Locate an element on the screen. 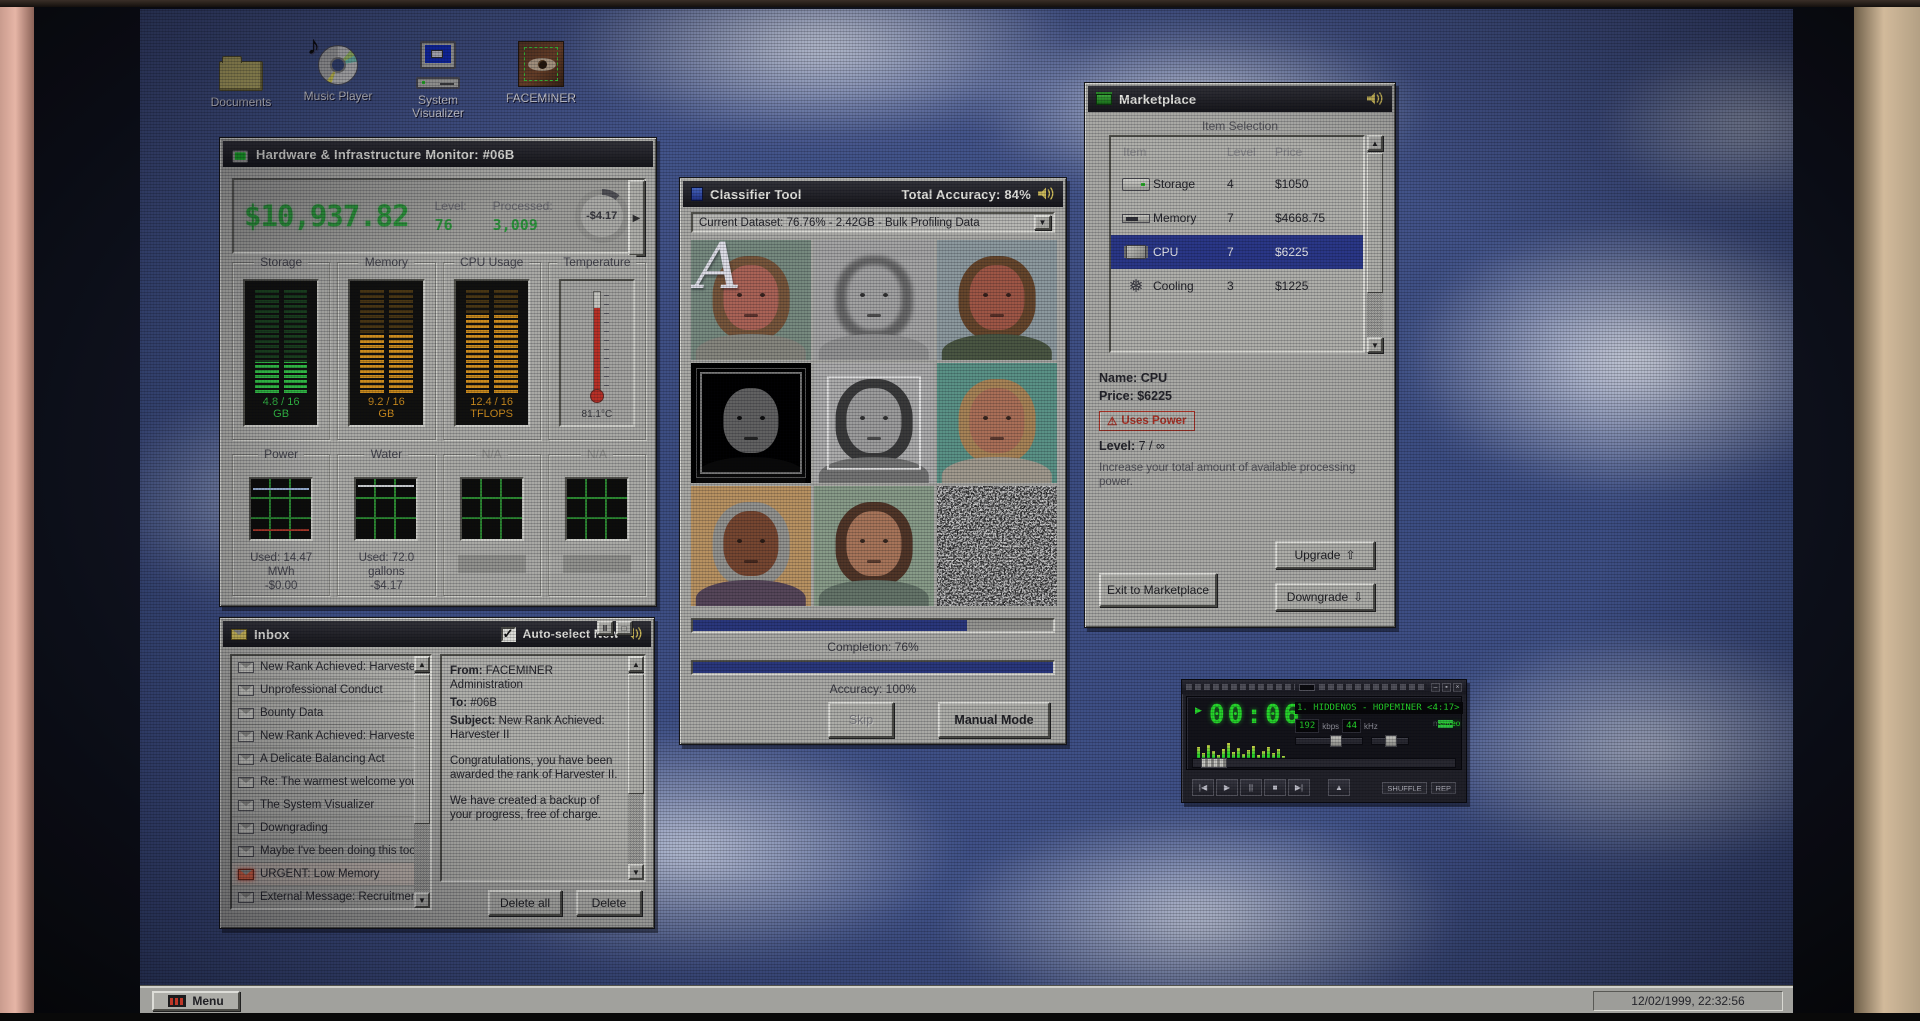  transport-button: || is located at coordinates (1251, 787).